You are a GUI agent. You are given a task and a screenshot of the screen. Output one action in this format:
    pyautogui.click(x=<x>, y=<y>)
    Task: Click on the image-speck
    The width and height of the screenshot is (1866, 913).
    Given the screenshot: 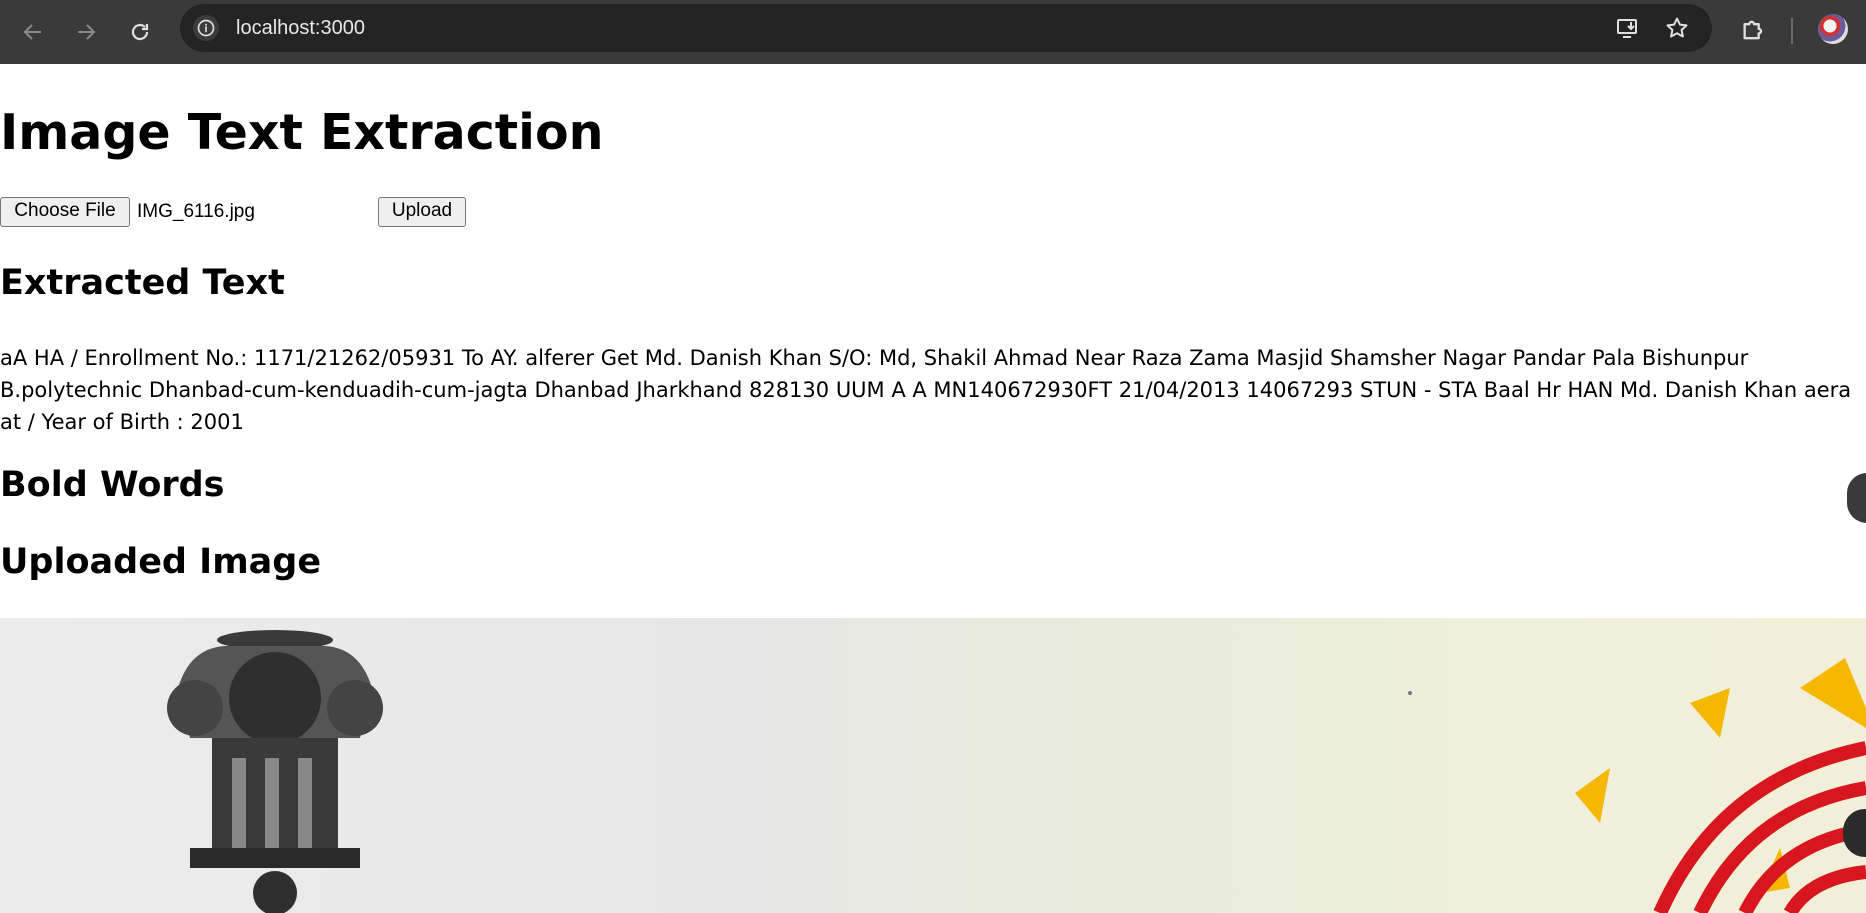 What is the action you would take?
    pyautogui.click(x=1410, y=693)
    